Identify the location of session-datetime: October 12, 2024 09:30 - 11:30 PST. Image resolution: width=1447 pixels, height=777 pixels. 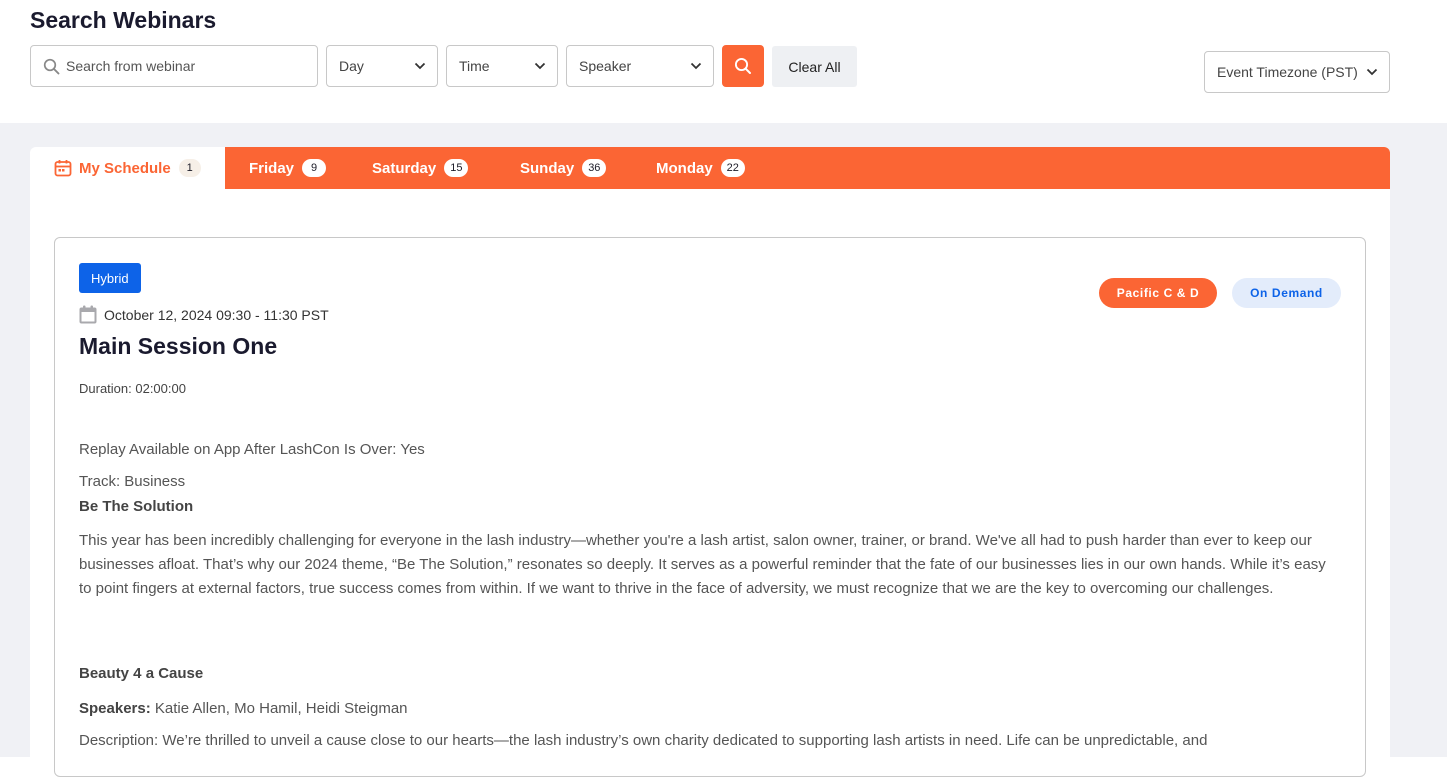
(204, 314).